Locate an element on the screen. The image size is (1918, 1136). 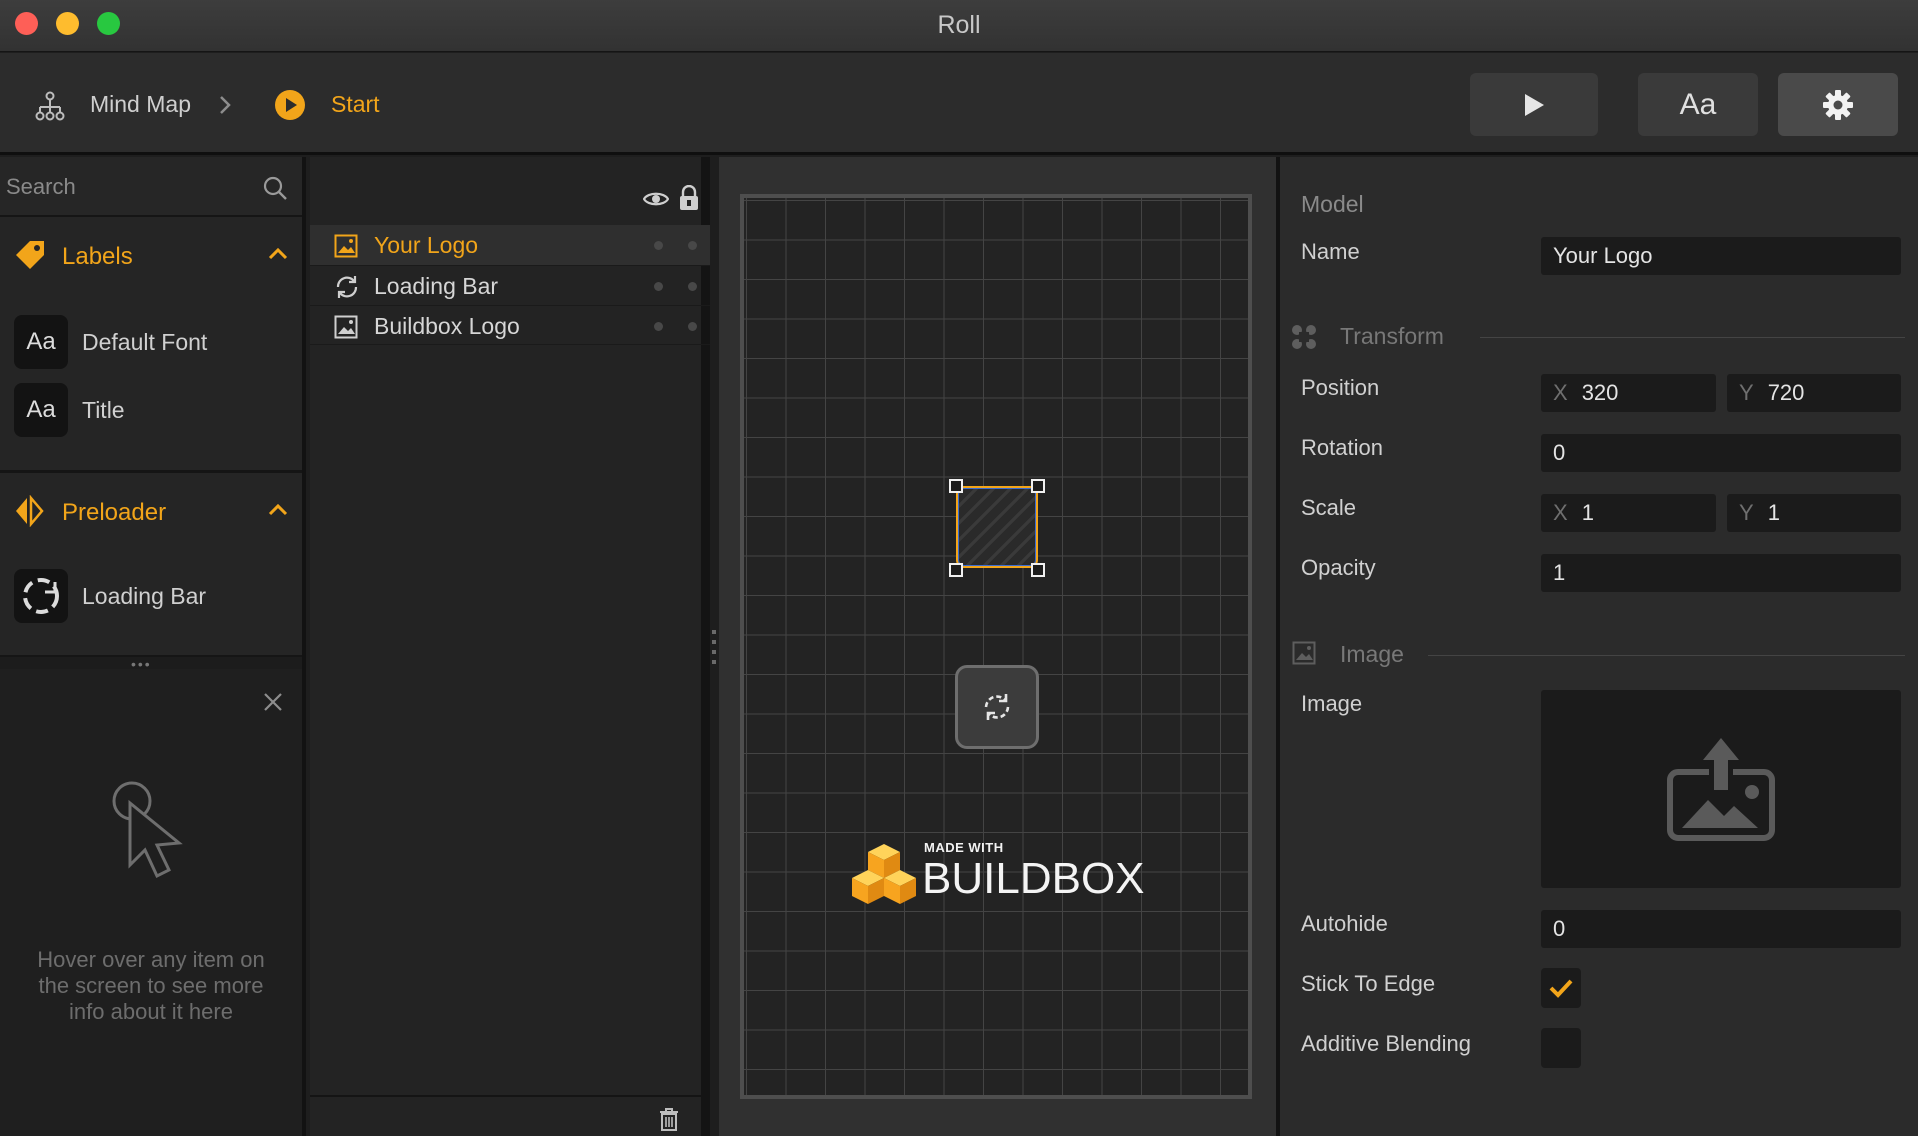
image-heading: Image is located at coordinates (1372, 654).